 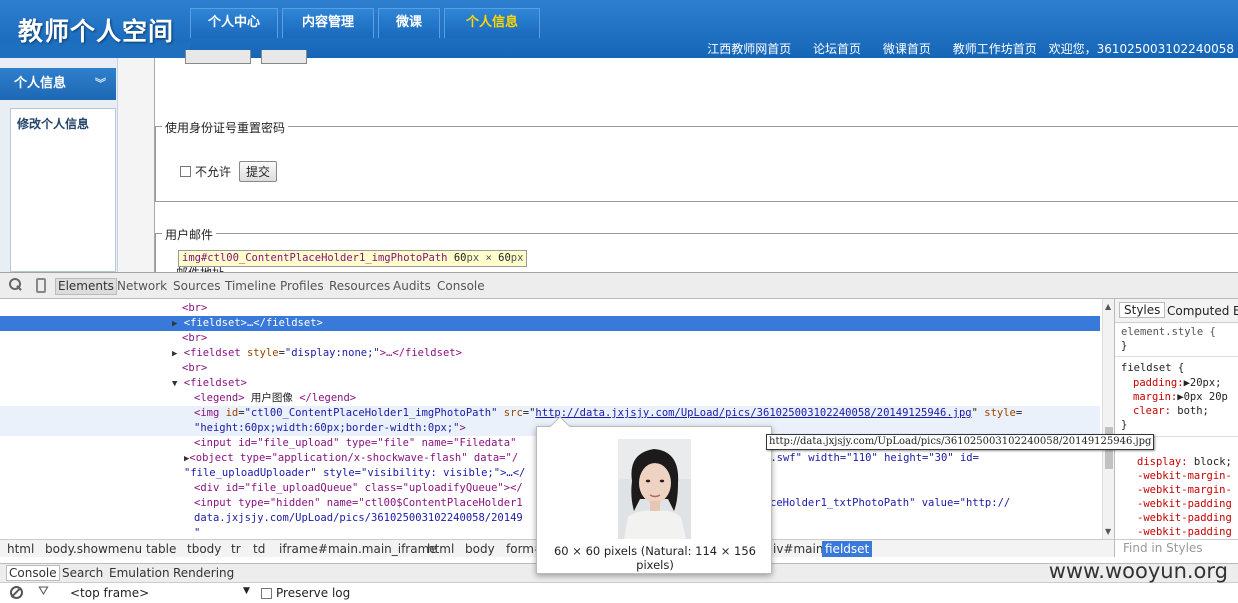 What do you see at coordinates (93, 549) in the screenshot?
I see `breadcrumb-item: body.showmenu` at bounding box center [93, 549].